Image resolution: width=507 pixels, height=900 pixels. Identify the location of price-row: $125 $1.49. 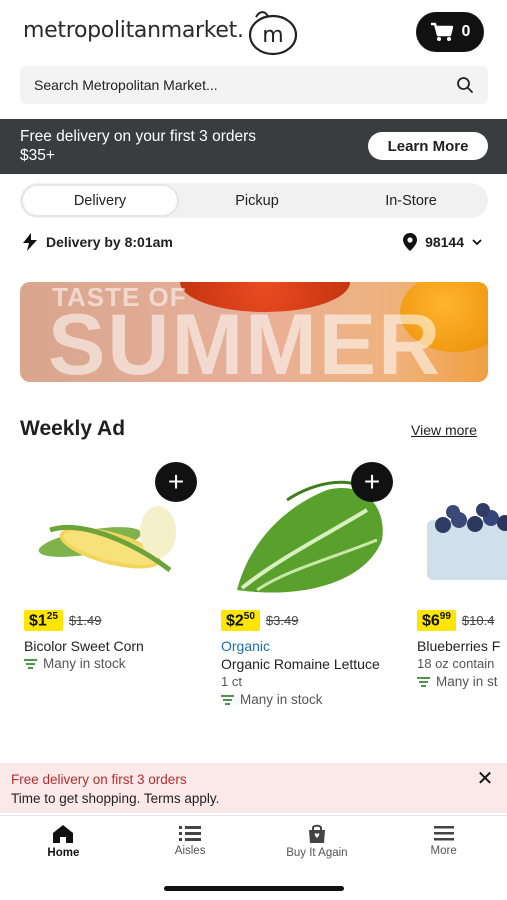
(63, 621).